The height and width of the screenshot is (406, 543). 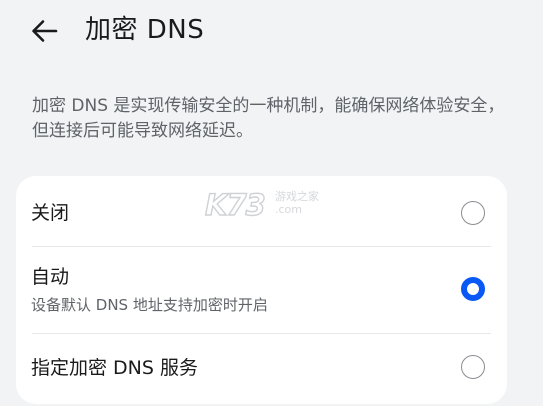 What do you see at coordinates (473, 213) in the screenshot?
I see `option-off-radio` at bounding box center [473, 213].